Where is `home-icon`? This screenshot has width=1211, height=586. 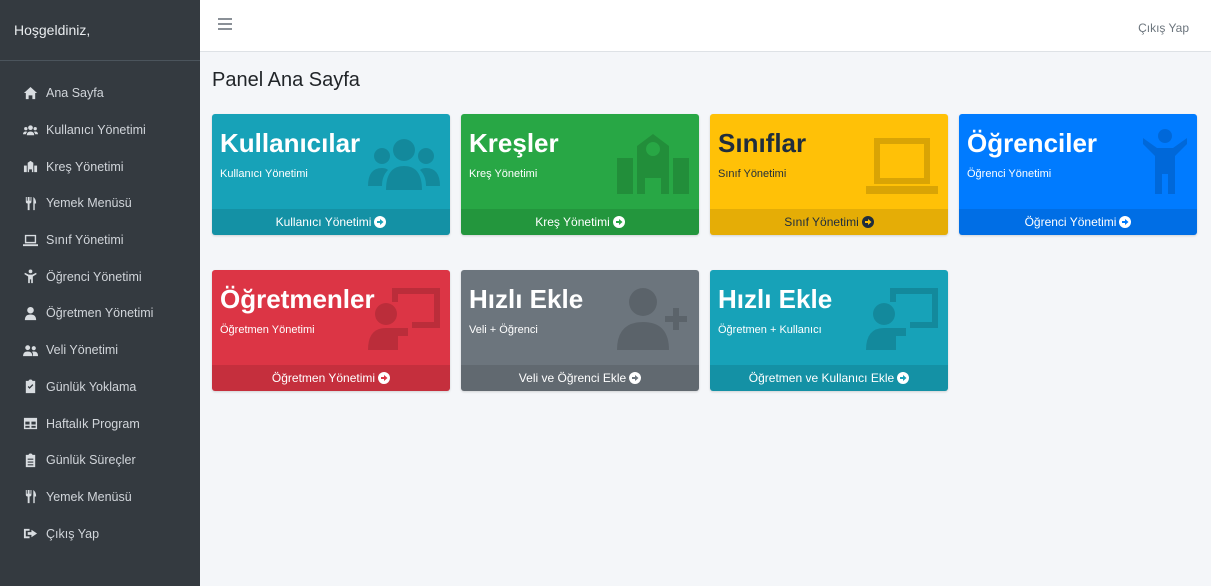
home-icon is located at coordinates (30, 93).